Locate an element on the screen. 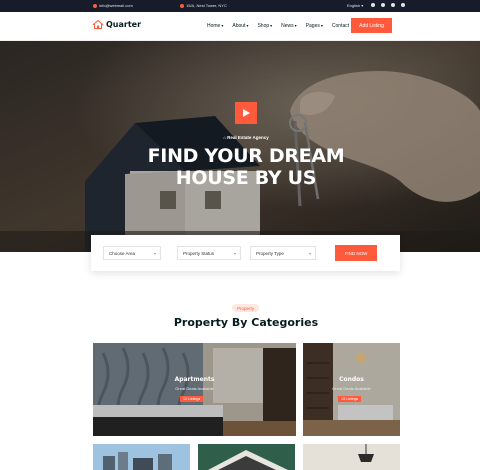 This screenshot has height=470, width=480. house-logo-icon is located at coordinates (98, 24).